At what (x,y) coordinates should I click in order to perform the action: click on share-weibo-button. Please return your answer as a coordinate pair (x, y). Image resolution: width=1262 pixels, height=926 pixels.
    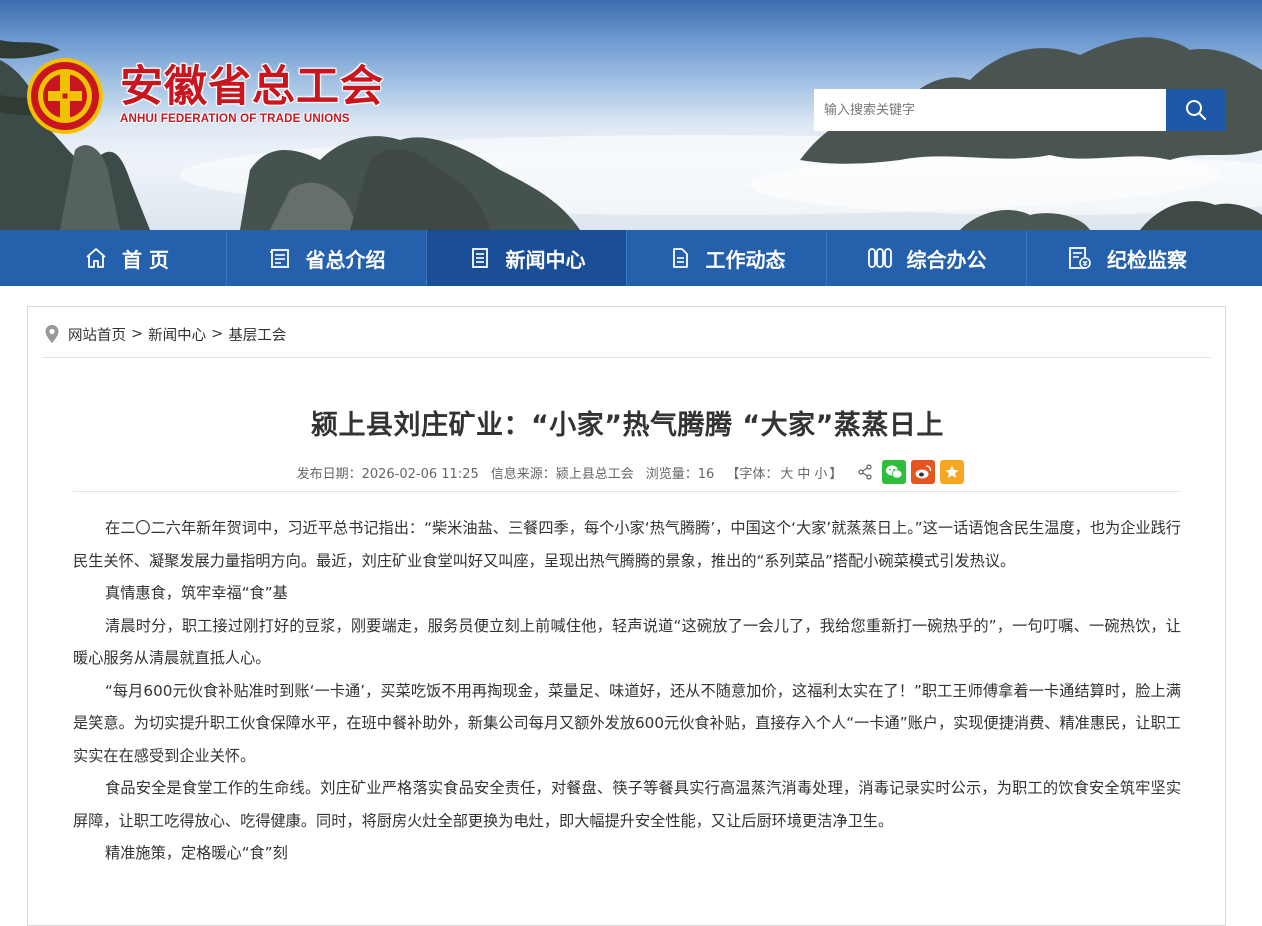
    Looking at the image, I should click on (923, 472).